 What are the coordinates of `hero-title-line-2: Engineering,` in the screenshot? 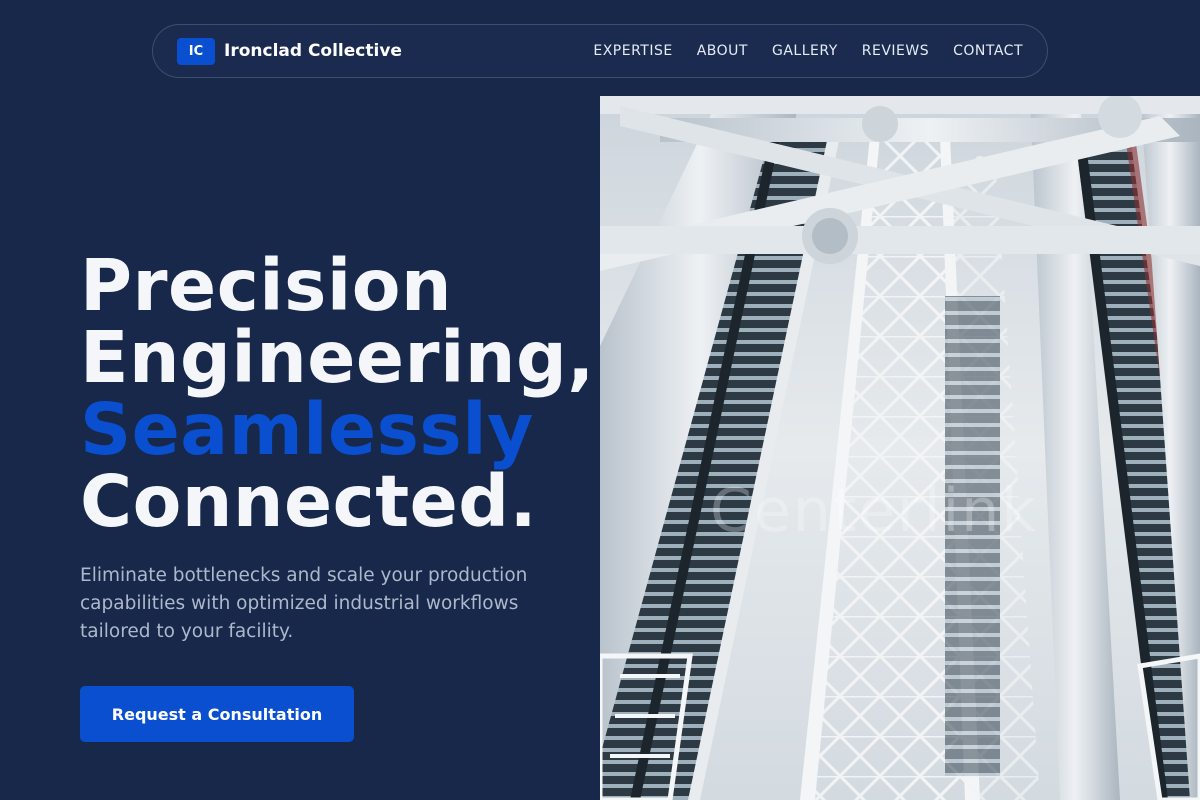 It's located at (337, 357).